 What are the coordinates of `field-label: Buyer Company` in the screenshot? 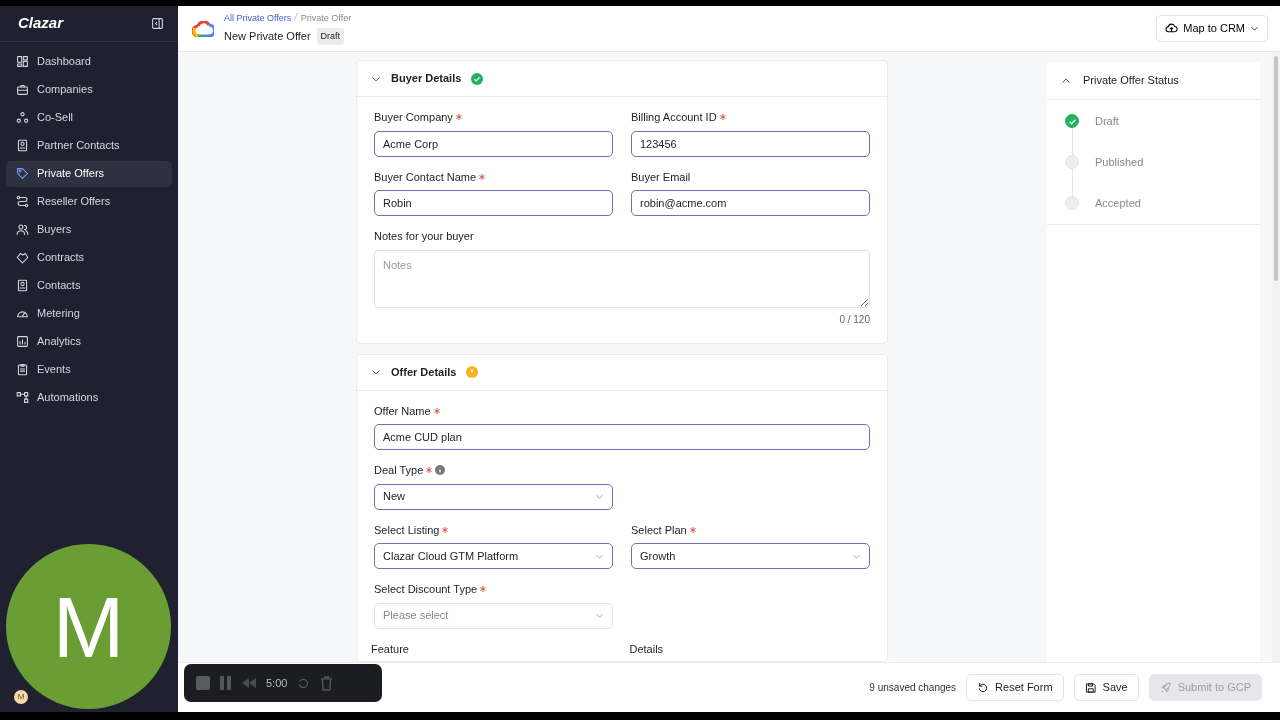 It's located at (413, 117).